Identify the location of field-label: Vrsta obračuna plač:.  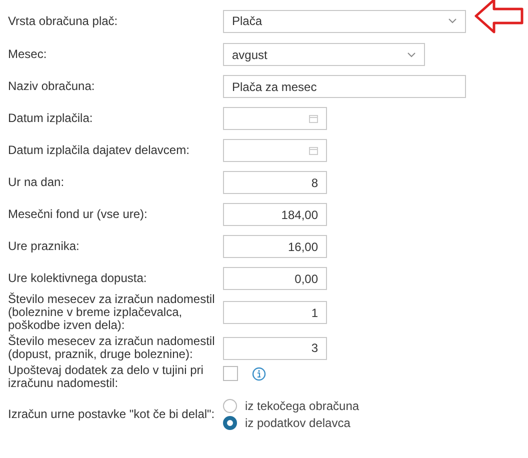
(63, 21).